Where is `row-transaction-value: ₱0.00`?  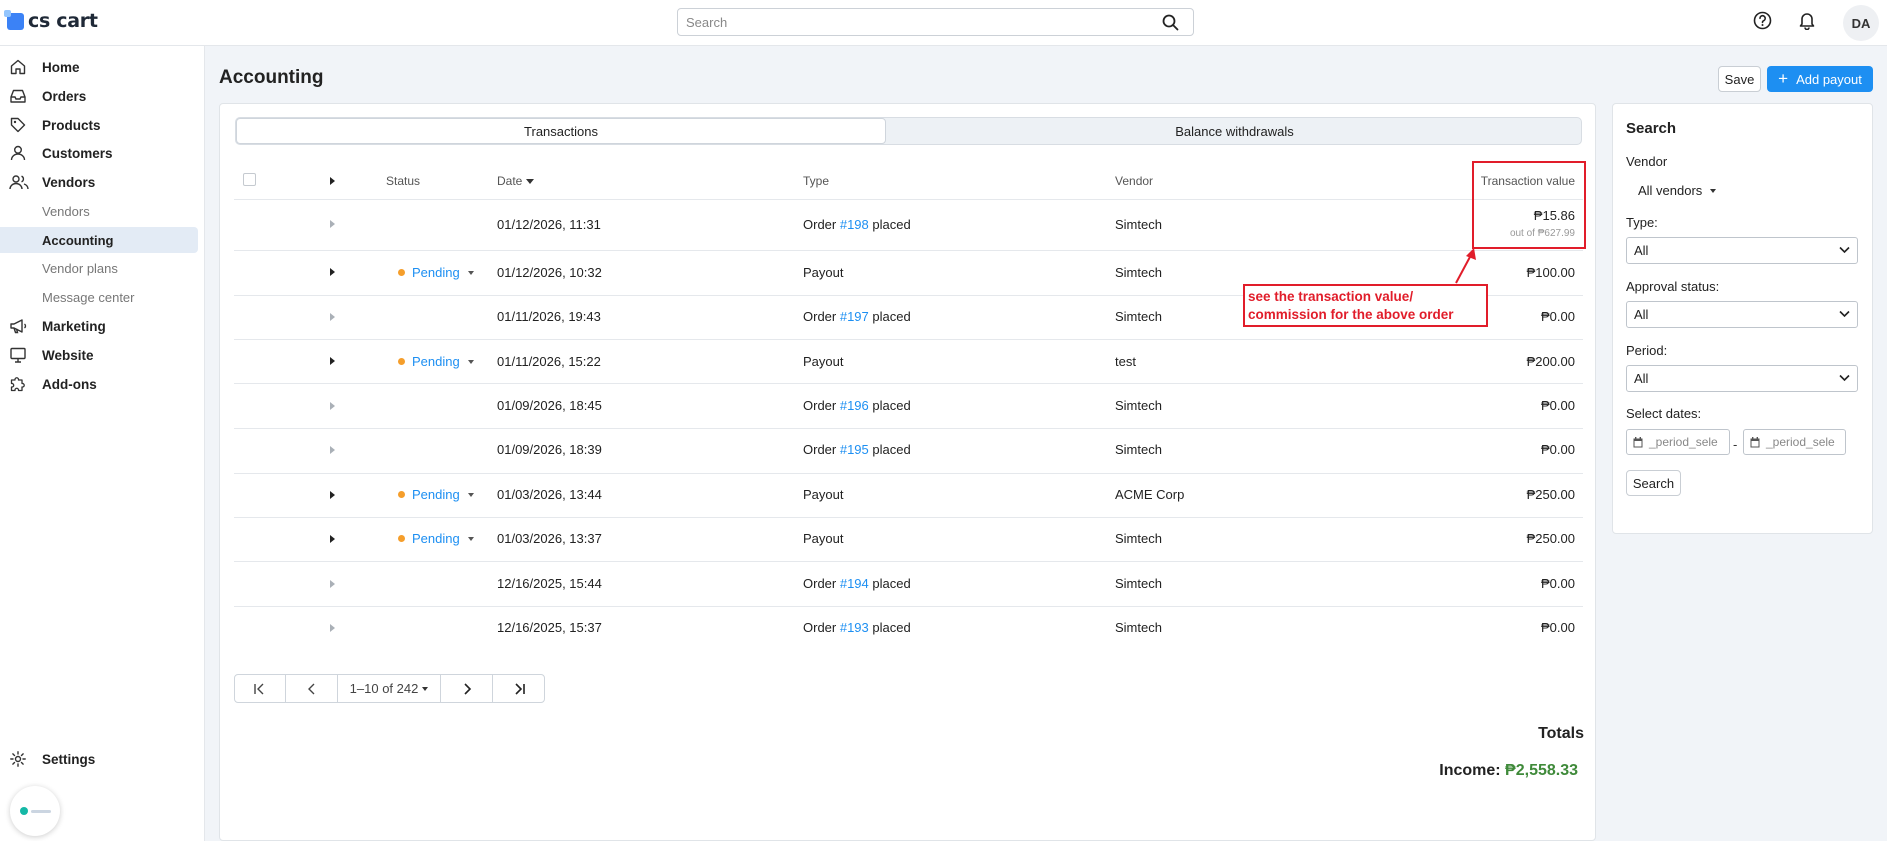 row-transaction-value: ₱0.00 is located at coordinates (1558, 316).